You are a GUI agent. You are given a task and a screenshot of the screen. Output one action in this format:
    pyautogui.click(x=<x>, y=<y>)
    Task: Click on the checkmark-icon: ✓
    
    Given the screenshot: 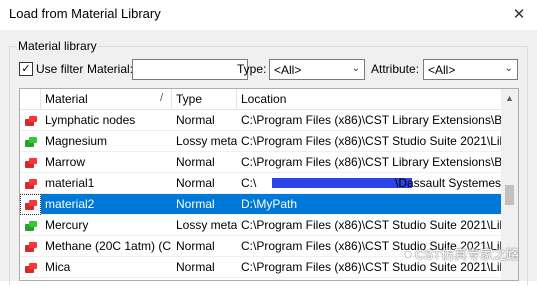 What is the action you would take?
    pyautogui.click(x=26, y=68)
    